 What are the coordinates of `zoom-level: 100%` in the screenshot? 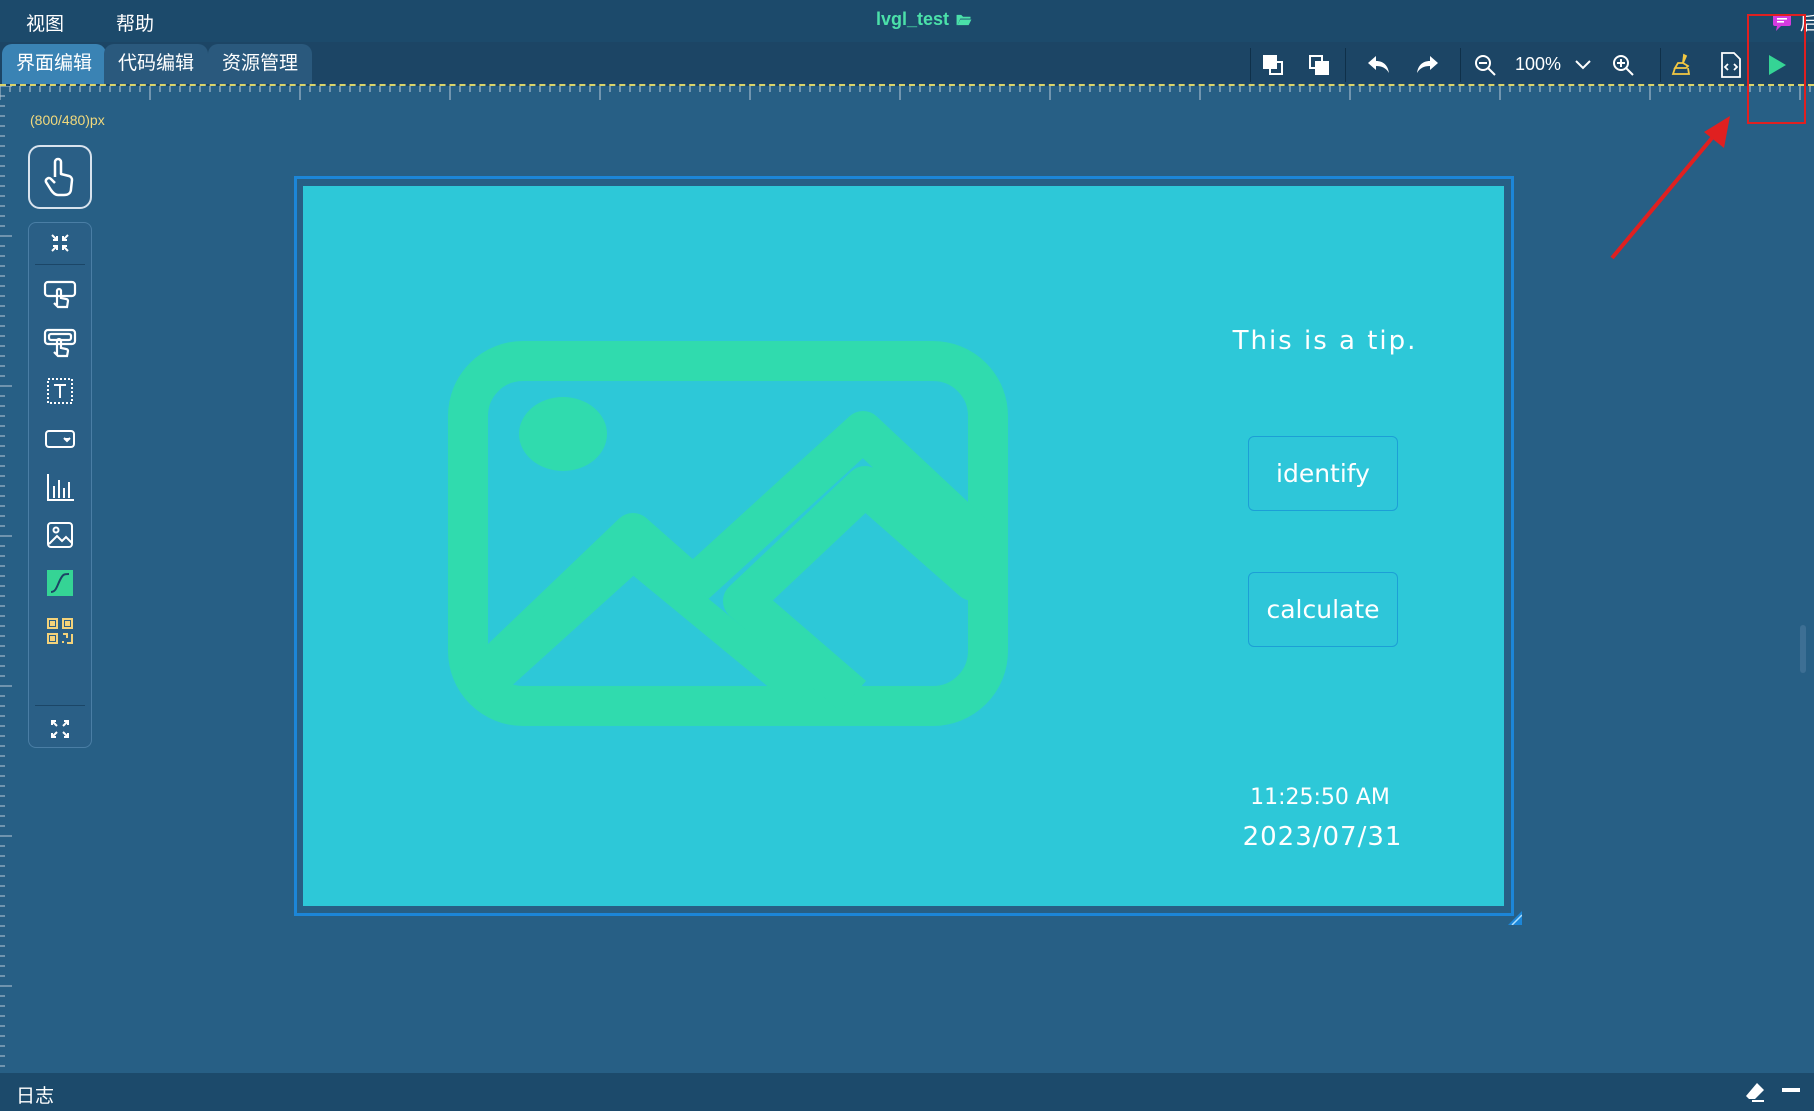 It's located at (1538, 64).